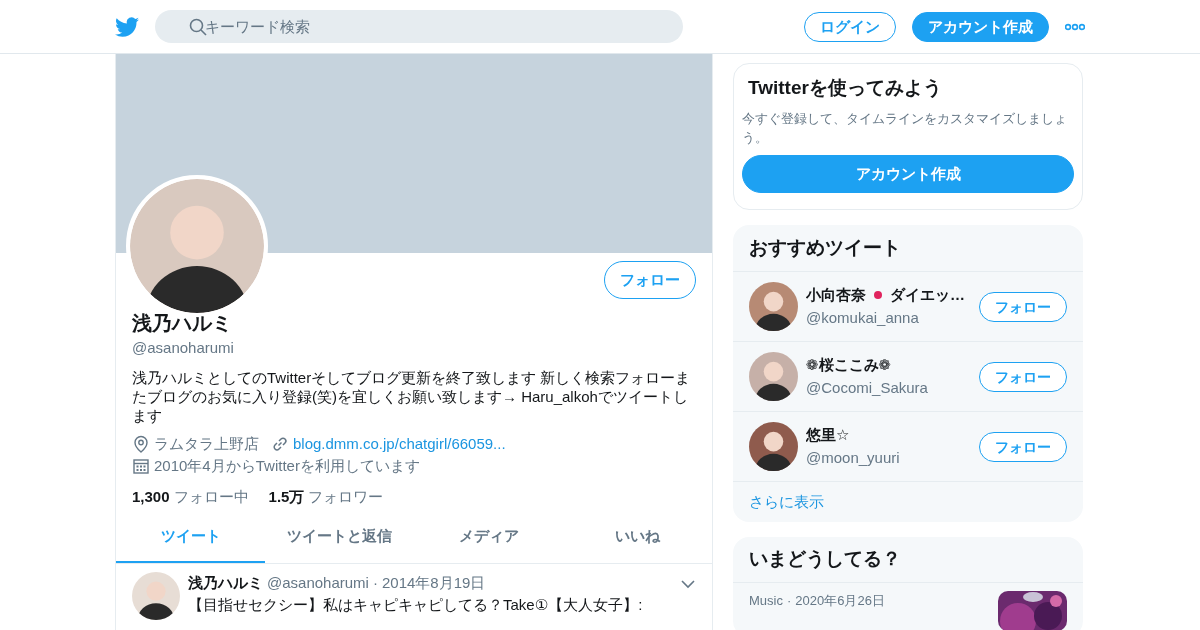 This screenshot has height=630, width=1200. What do you see at coordinates (141, 466) in the screenshot?
I see `calendar-icon` at bounding box center [141, 466].